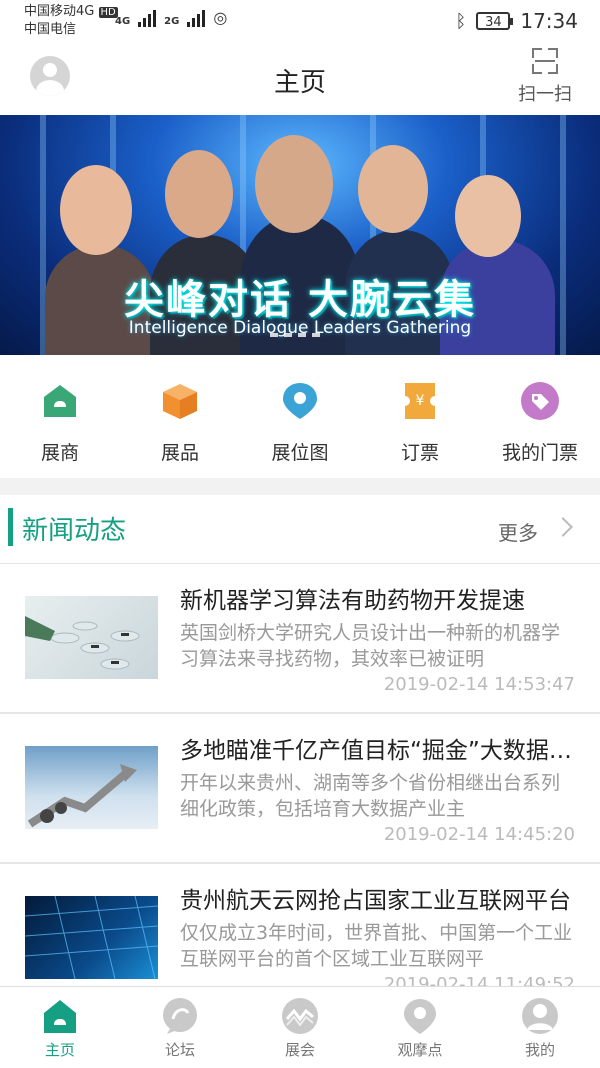 This screenshot has width=600, height=1068. What do you see at coordinates (370, 646) in the screenshot?
I see `news-summary: 英国剑桥大学研究人员设计出一种新的机器学习算法来寻找药物，其效率已被证明` at bounding box center [370, 646].